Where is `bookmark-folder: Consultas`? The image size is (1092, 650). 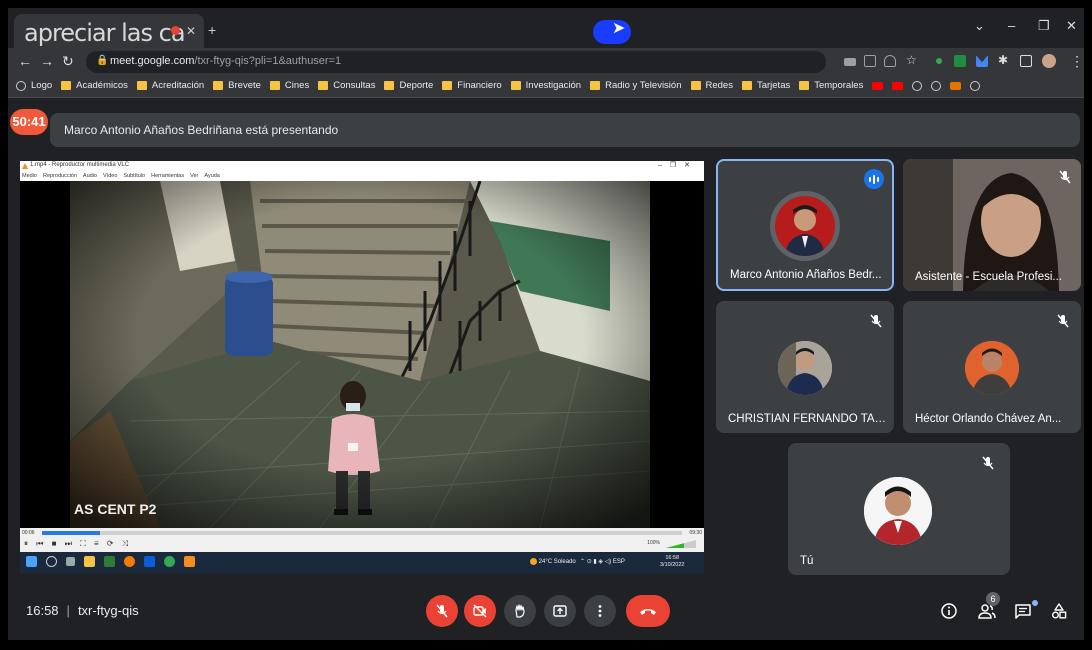
bookmark-folder: Consultas is located at coordinates (346, 85).